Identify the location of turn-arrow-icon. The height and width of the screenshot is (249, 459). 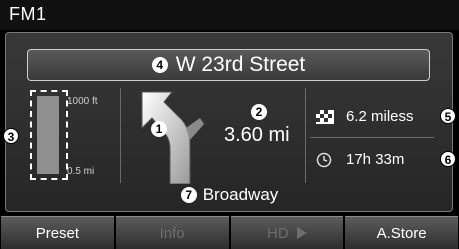
(172, 137).